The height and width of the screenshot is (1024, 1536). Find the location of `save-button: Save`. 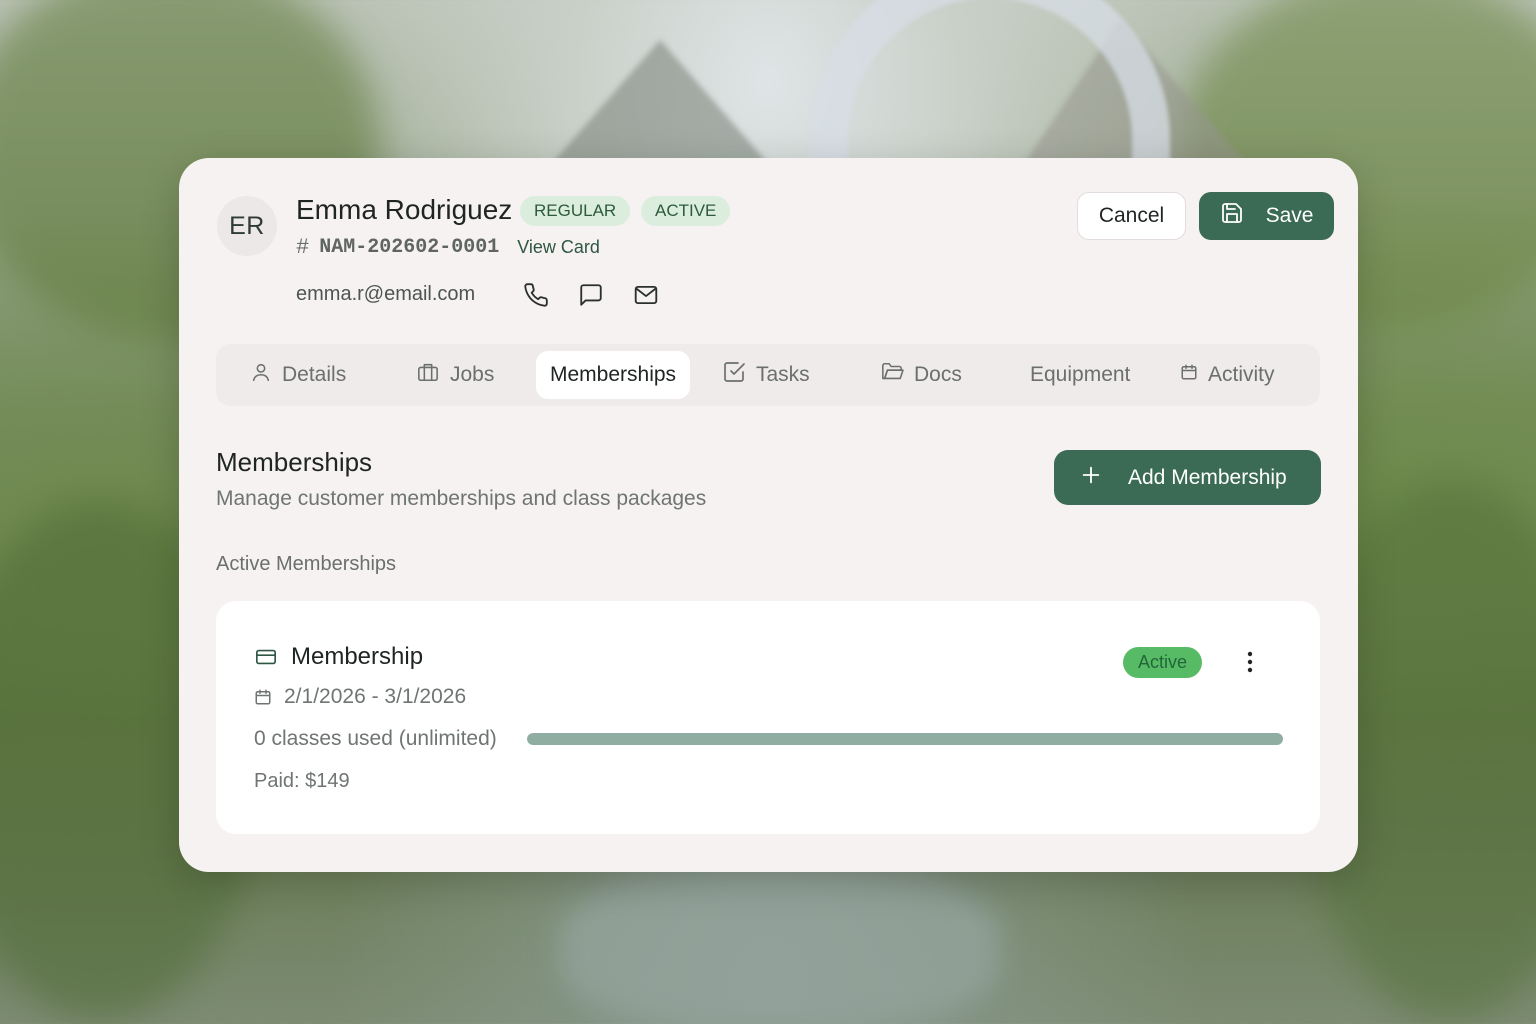

save-button: Save is located at coordinates (1266, 216).